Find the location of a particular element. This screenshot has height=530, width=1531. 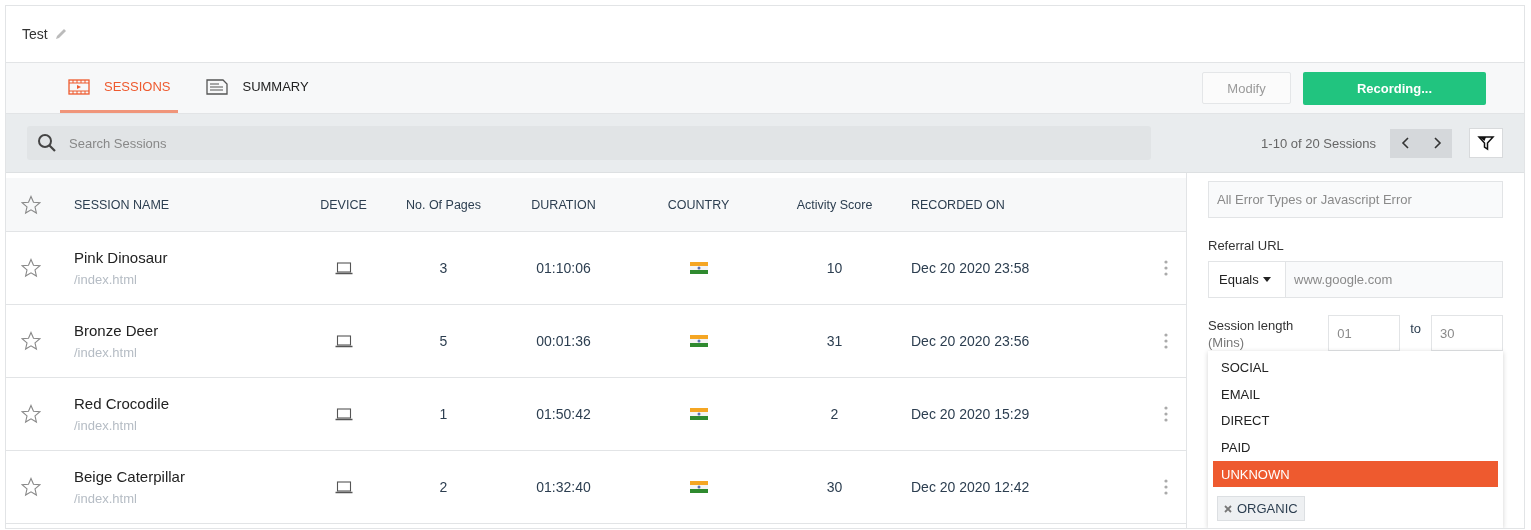

field-label: Referral URL is located at coordinates (1246, 245).